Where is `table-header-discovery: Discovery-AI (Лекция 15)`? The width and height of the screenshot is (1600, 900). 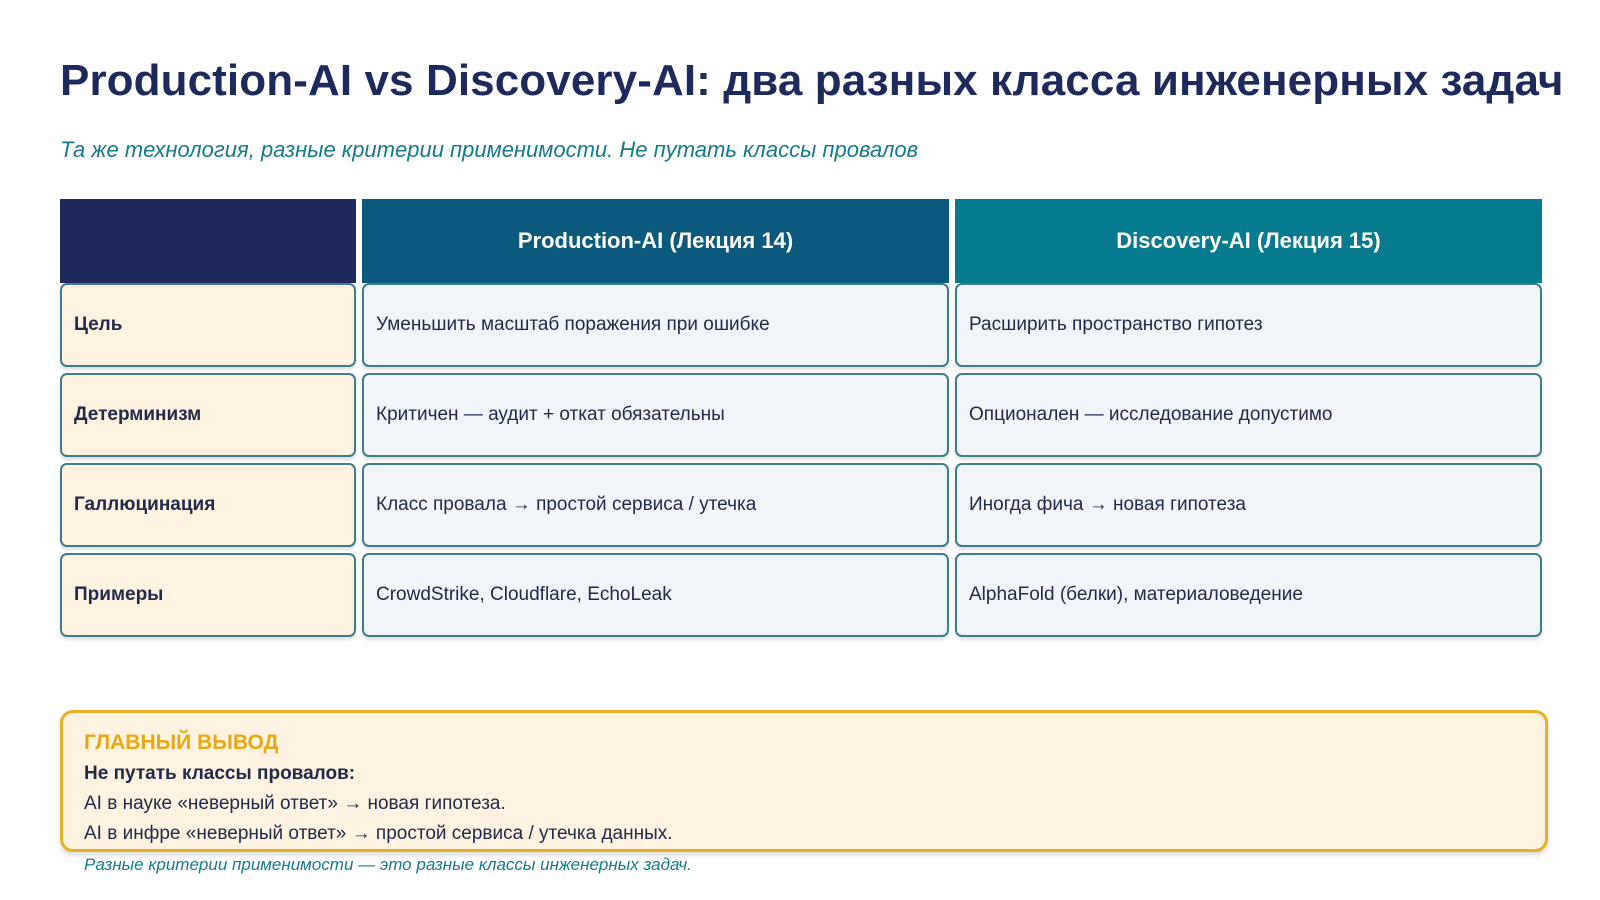 table-header-discovery: Discovery-AI (Лекция 15) is located at coordinates (1248, 241).